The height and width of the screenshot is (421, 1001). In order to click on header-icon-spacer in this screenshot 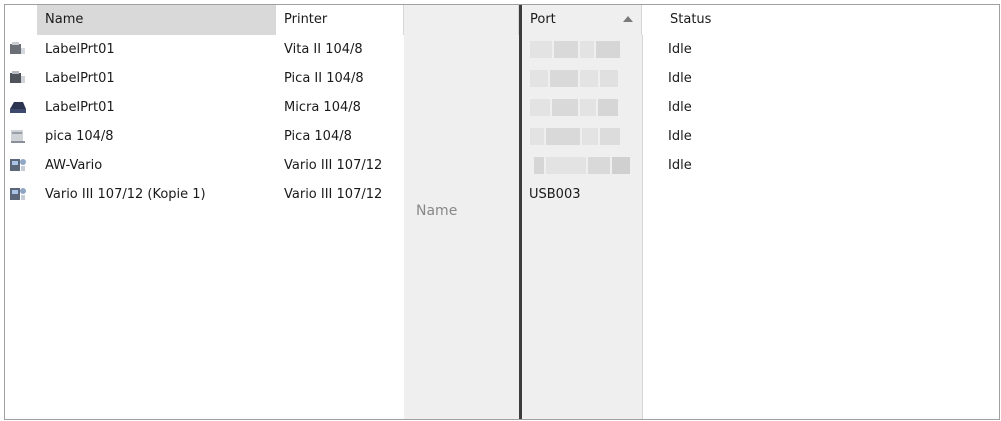, I will do `click(21, 20)`.